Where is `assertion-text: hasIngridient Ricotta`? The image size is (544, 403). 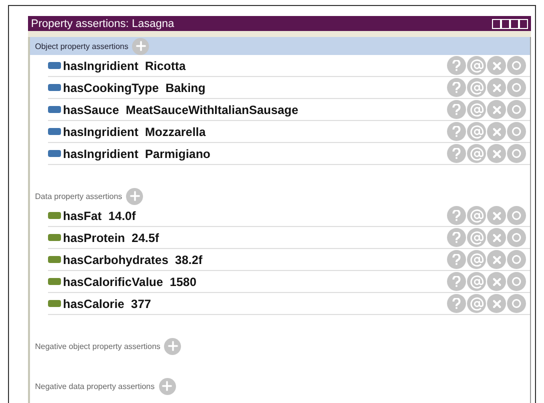
assertion-text: hasIngridient Ricotta is located at coordinates (125, 65).